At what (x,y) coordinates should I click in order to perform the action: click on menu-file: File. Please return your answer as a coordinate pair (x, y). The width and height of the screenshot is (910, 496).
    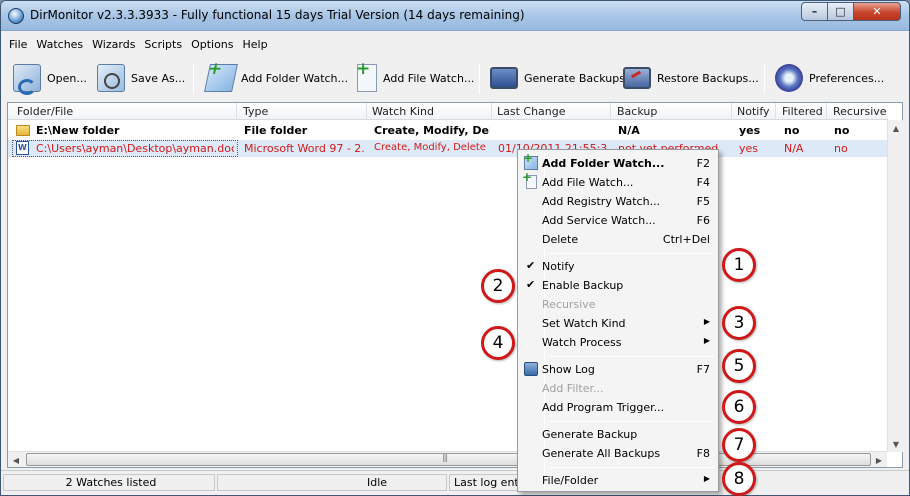
    Looking at the image, I should click on (18, 44).